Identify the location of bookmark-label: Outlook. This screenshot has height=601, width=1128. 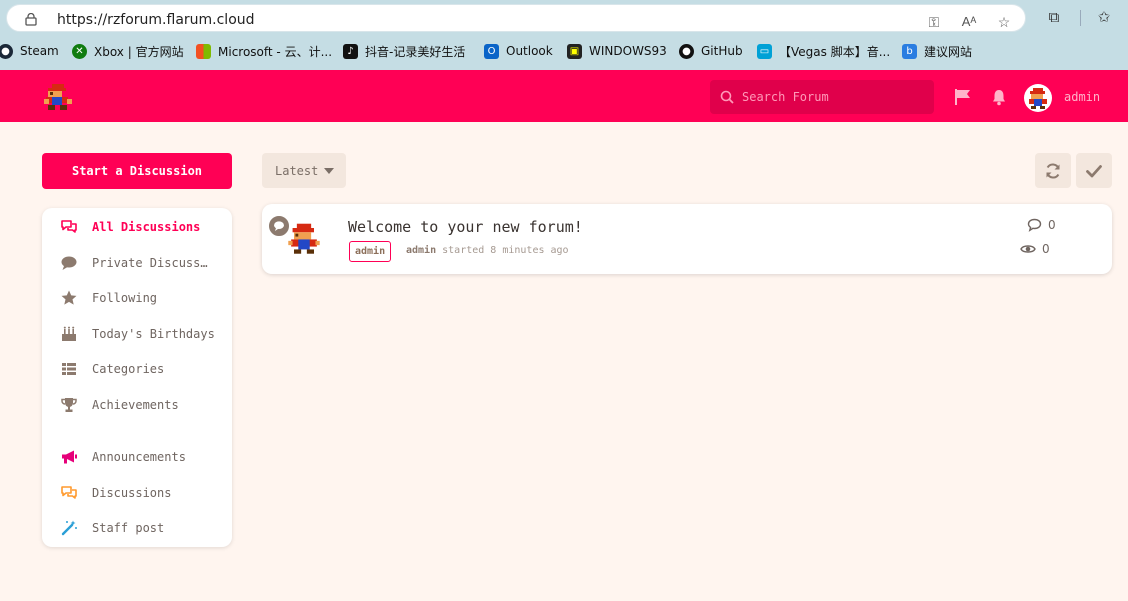
(529, 51).